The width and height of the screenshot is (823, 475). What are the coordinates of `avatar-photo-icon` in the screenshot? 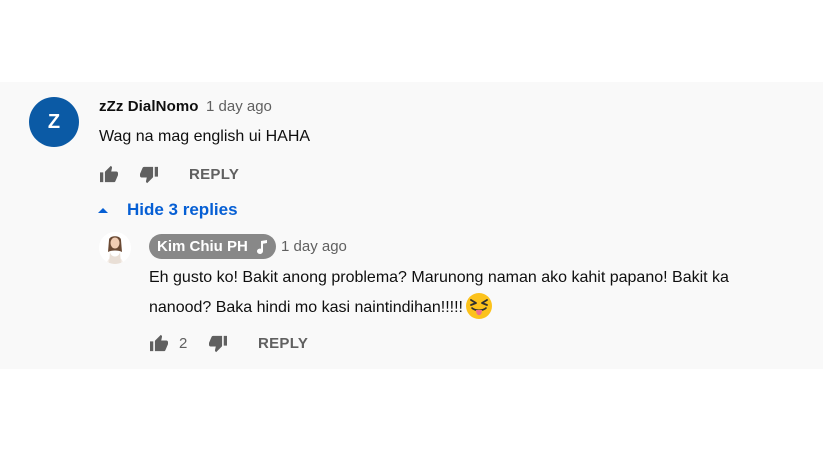 It's located at (115, 248).